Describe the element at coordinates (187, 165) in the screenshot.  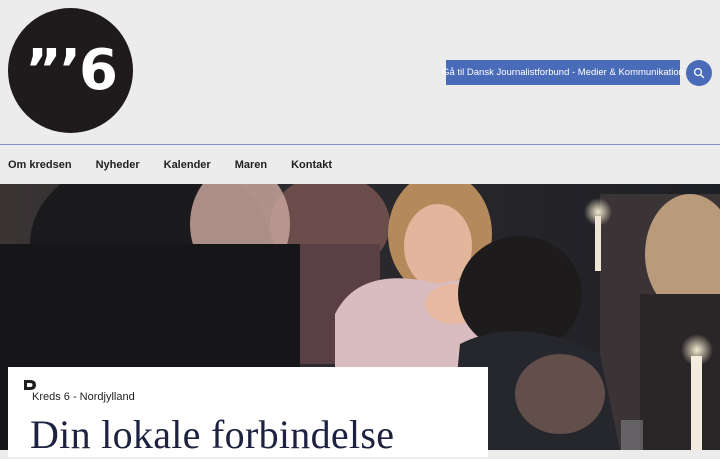
I see `nav-item-kalender: Kalender` at that location.